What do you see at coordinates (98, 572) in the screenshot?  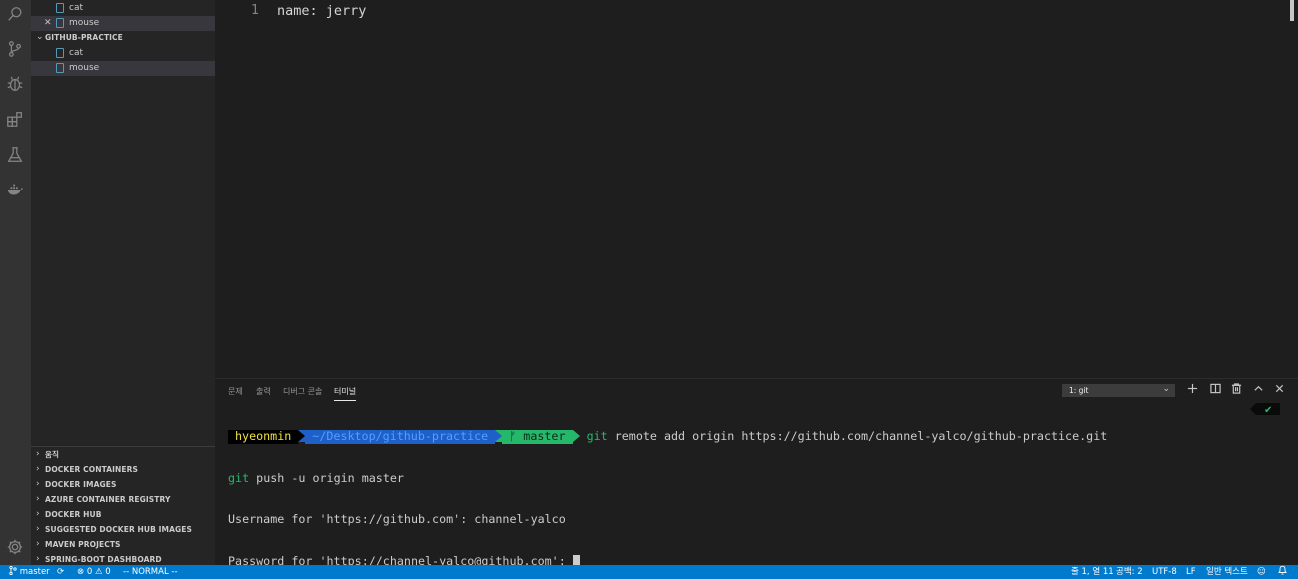 I see `warning-icon: ⚠` at bounding box center [98, 572].